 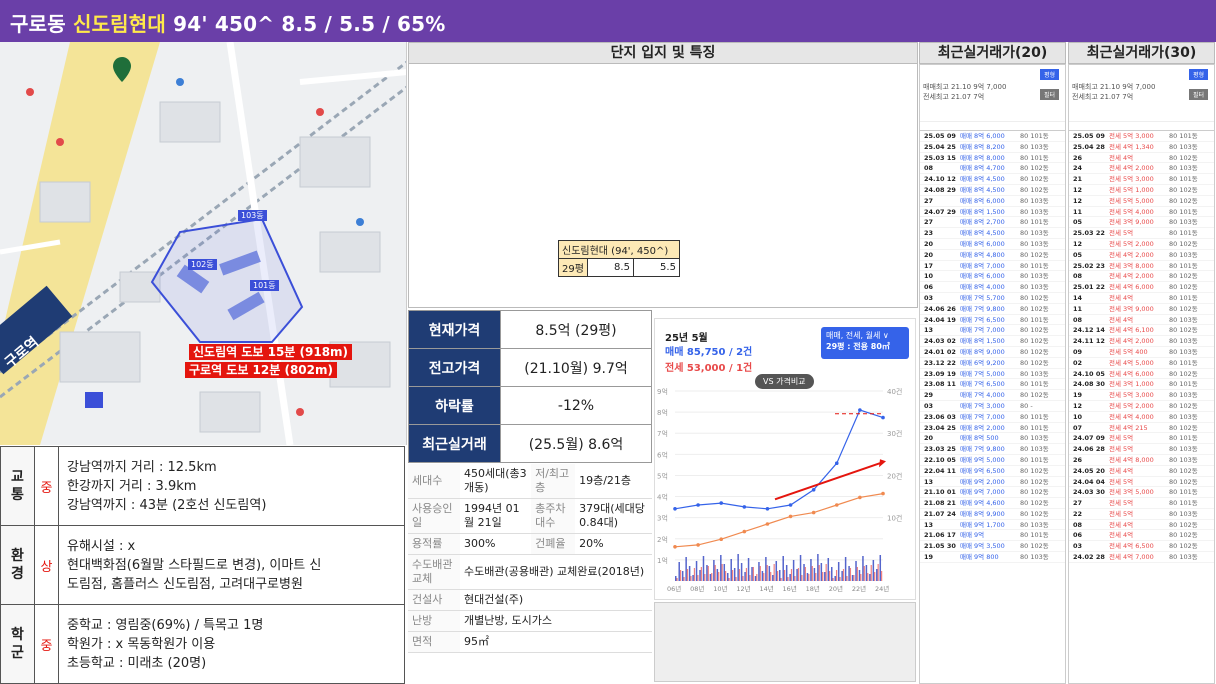 What do you see at coordinates (1141, 395) in the screenshot?
I see `deal-row: 19 전세 5억 3,000 80 103동` at bounding box center [1141, 395].